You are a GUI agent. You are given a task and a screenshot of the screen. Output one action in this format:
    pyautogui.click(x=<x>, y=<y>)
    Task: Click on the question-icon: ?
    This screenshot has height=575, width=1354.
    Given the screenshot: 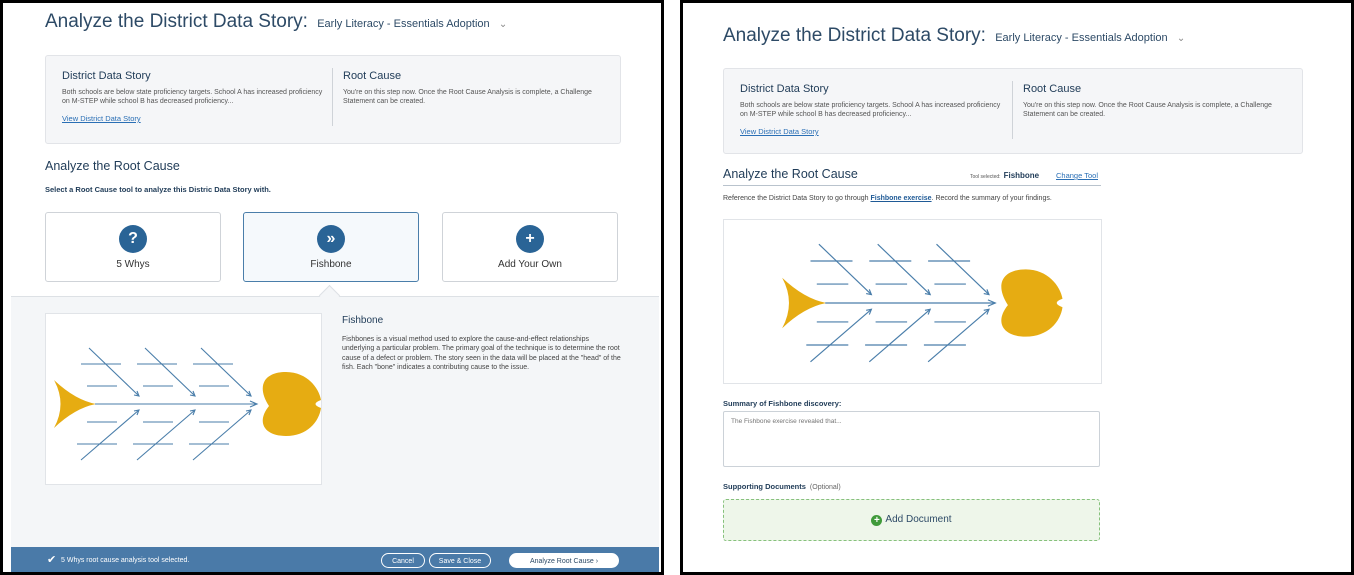 What is the action you would take?
    pyautogui.click(x=133, y=239)
    